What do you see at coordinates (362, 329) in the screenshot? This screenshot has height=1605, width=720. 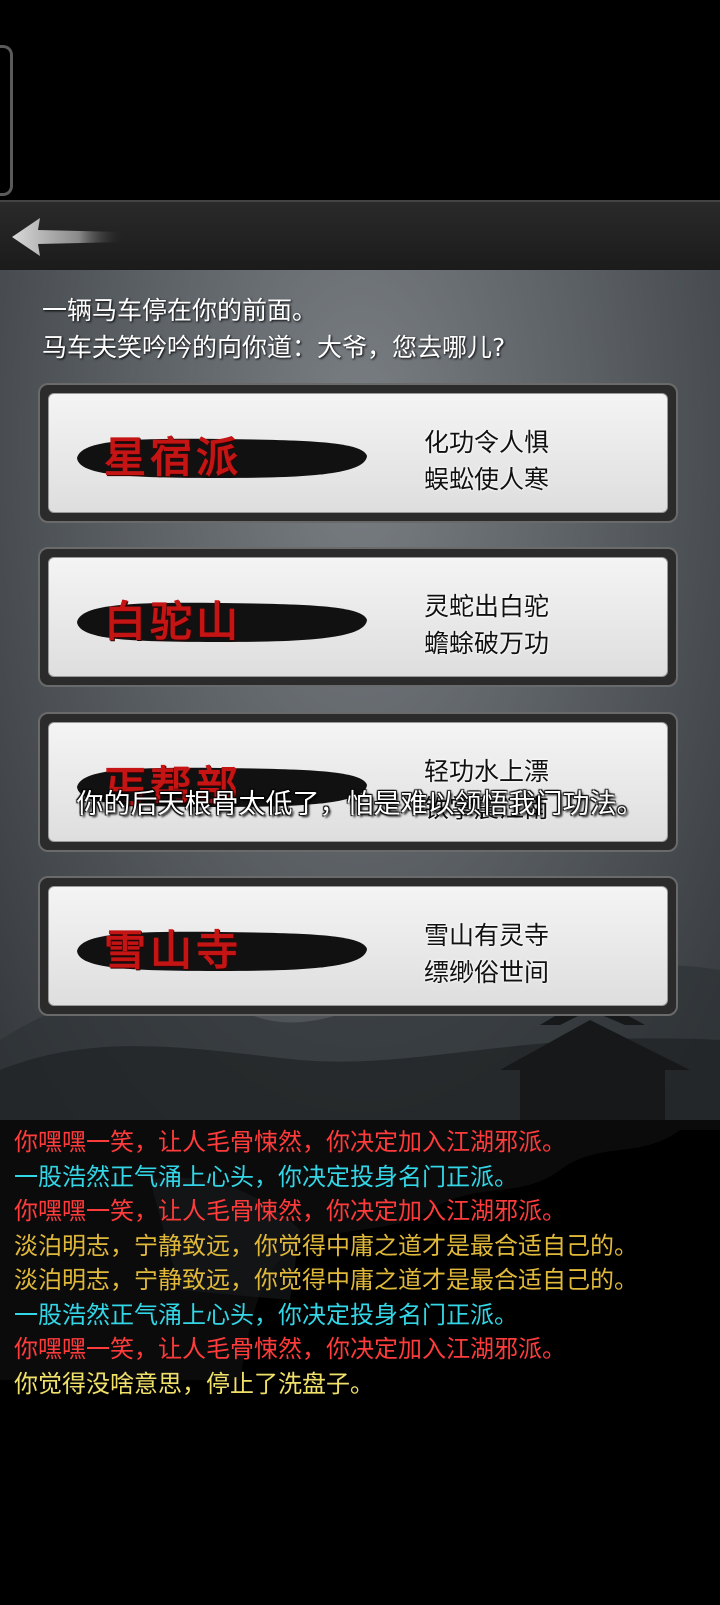 I see `narration-text: 一辆马车停在你的前面。 马车夫笑吟吟的向你道：大爷，您去哪儿?` at bounding box center [362, 329].